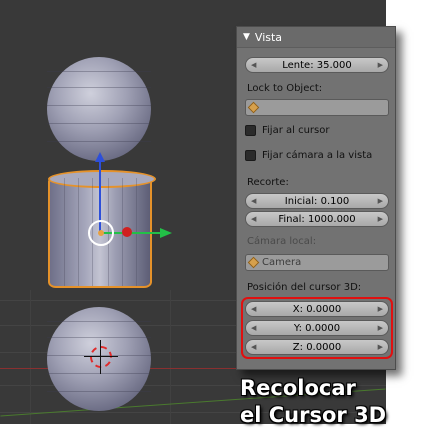 The image size is (424, 447). Describe the element at coordinates (313, 415) in the screenshot. I see `caption-line-2: el Cursor 3D` at that location.